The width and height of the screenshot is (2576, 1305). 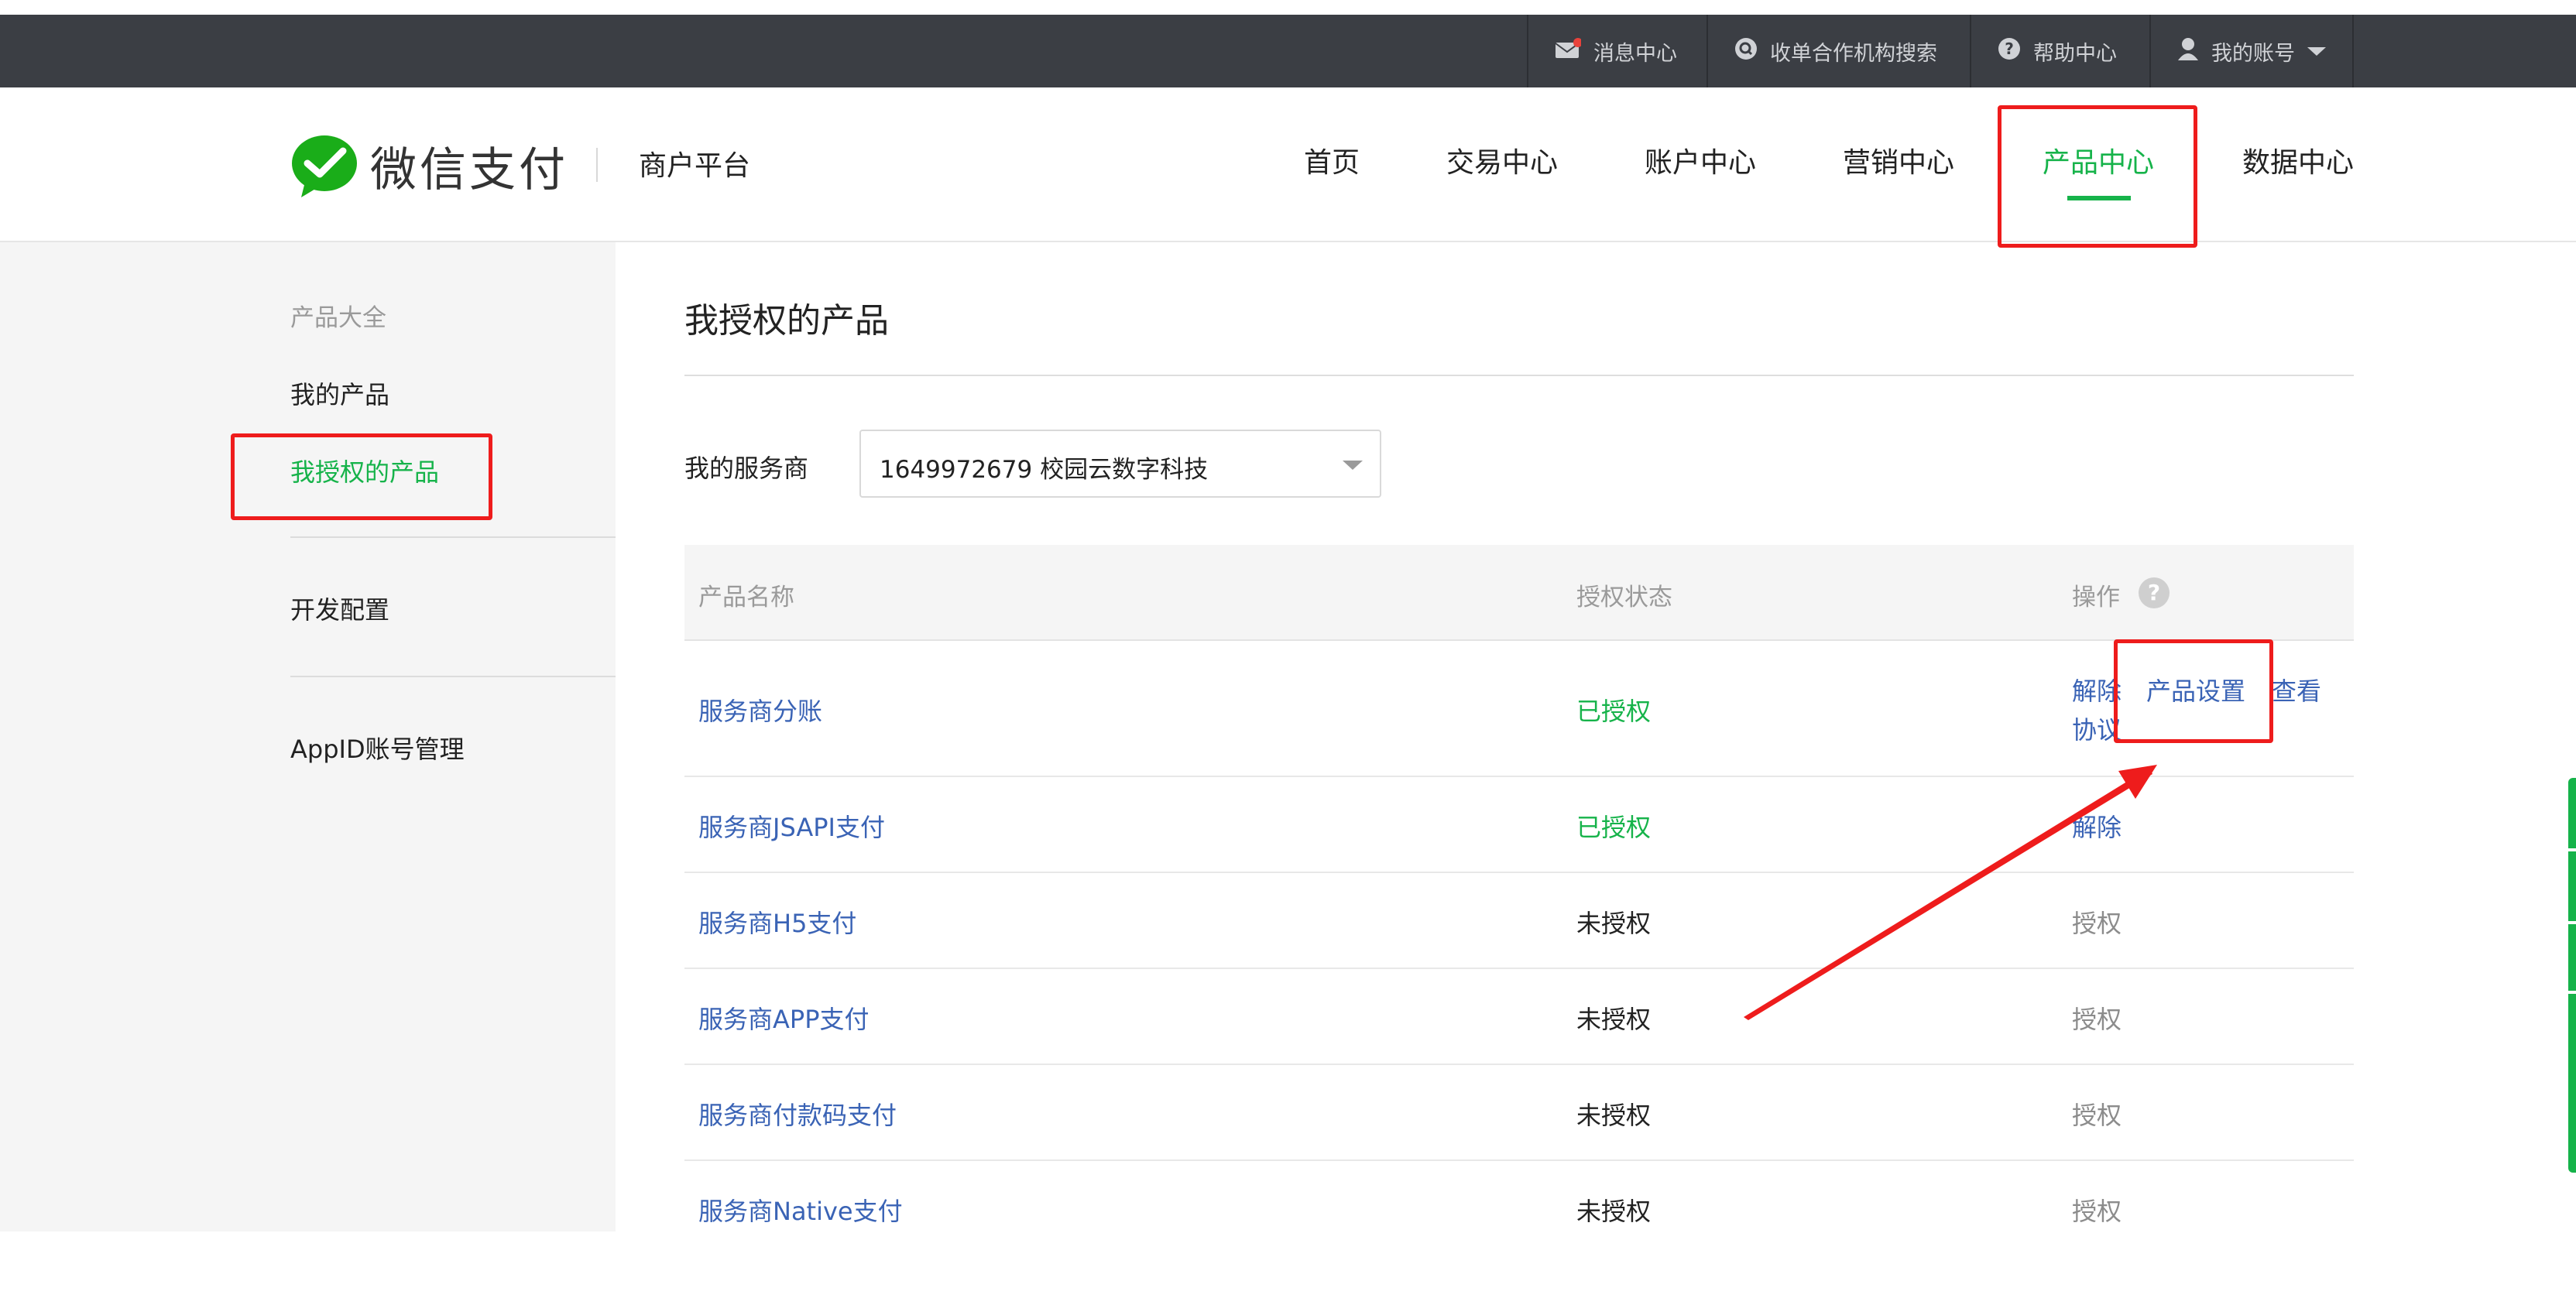 I want to click on my-account-menu: 我的账号, so click(x=2251, y=51).